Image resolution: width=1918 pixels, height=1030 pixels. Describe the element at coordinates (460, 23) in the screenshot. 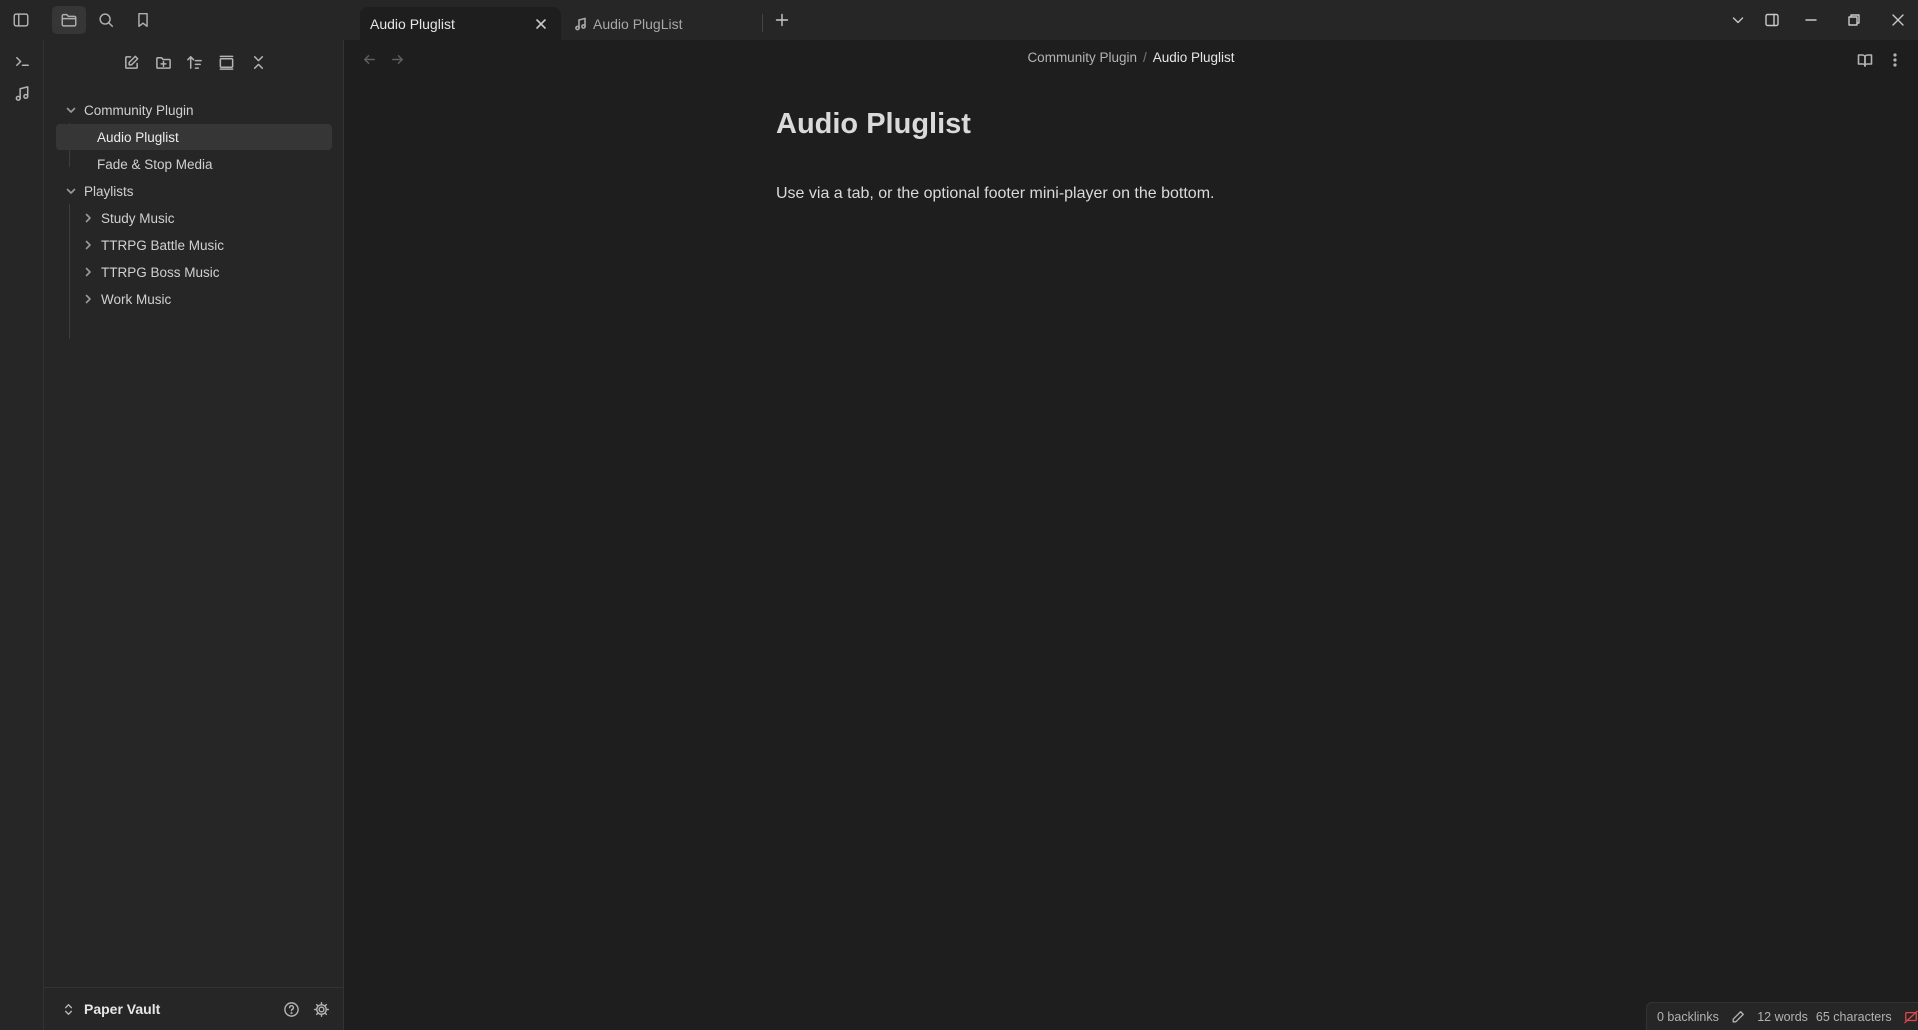

I see `tab-audio-pluglist: Audio Pluglist` at that location.